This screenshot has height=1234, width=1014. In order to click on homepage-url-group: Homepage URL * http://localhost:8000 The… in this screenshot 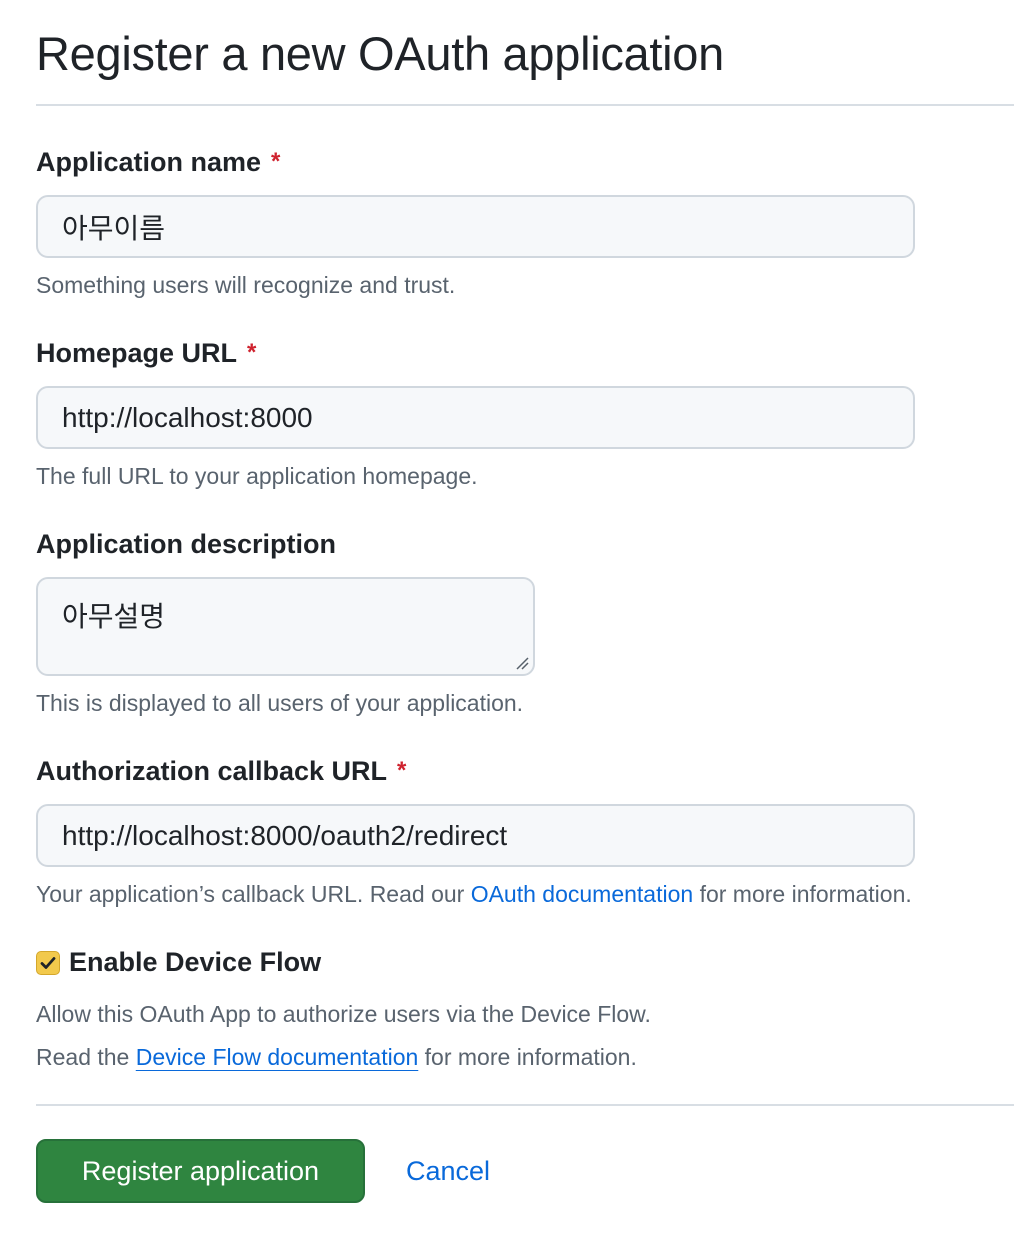, I will do `click(525, 413)`.